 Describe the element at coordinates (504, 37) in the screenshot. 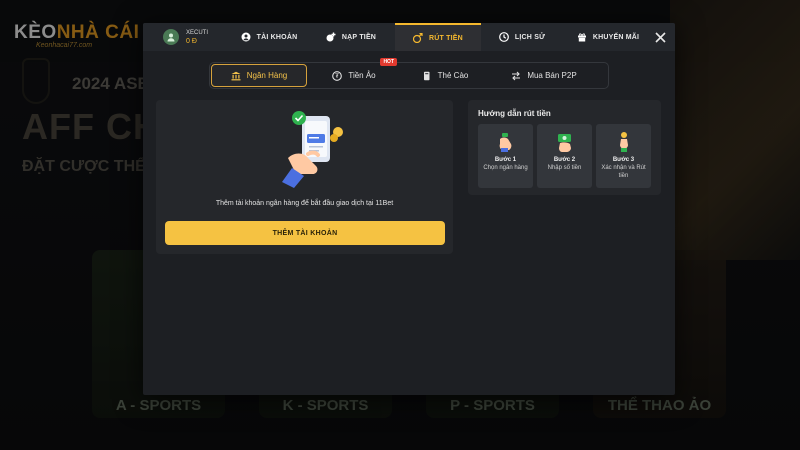

I see `history-icon` at that location.